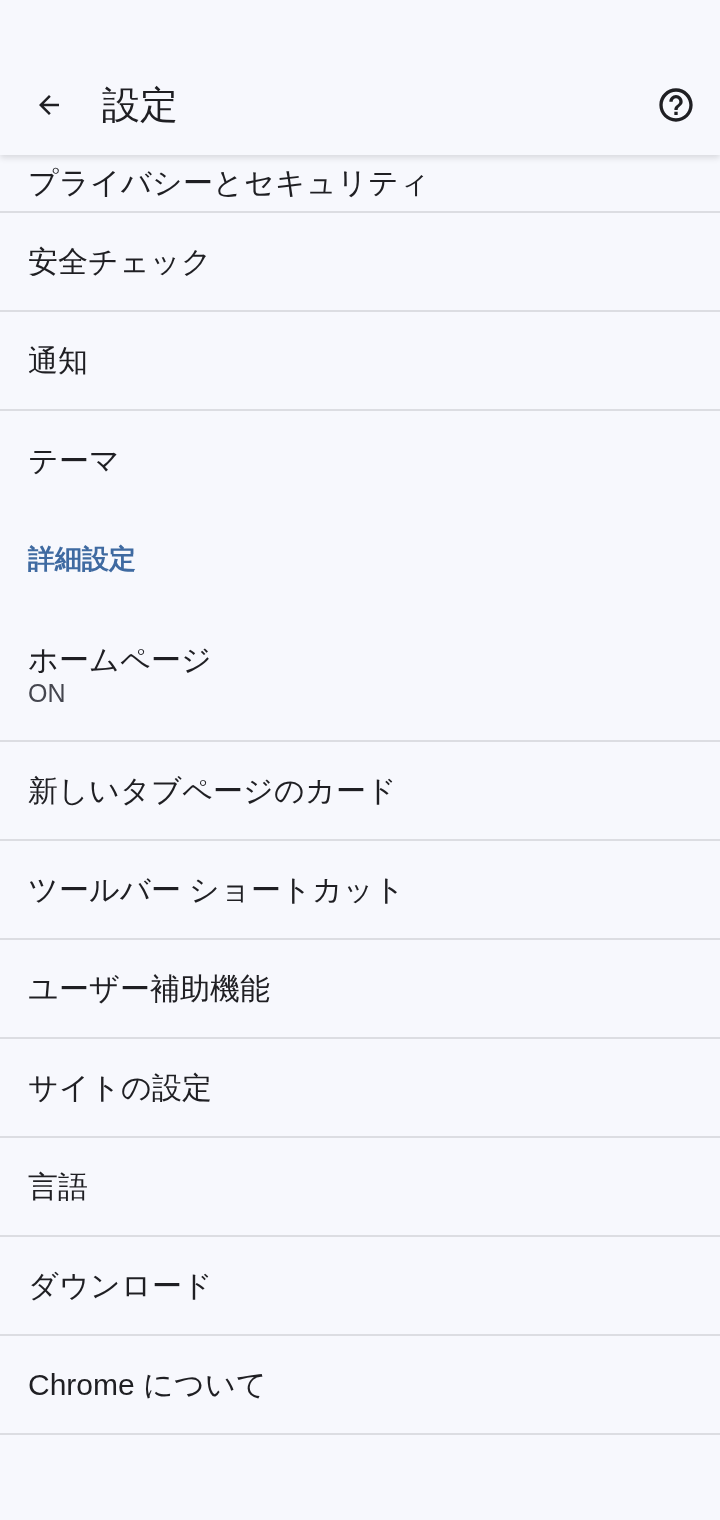  I want to click on item-label: ダウンロード, so click(121, 1285).